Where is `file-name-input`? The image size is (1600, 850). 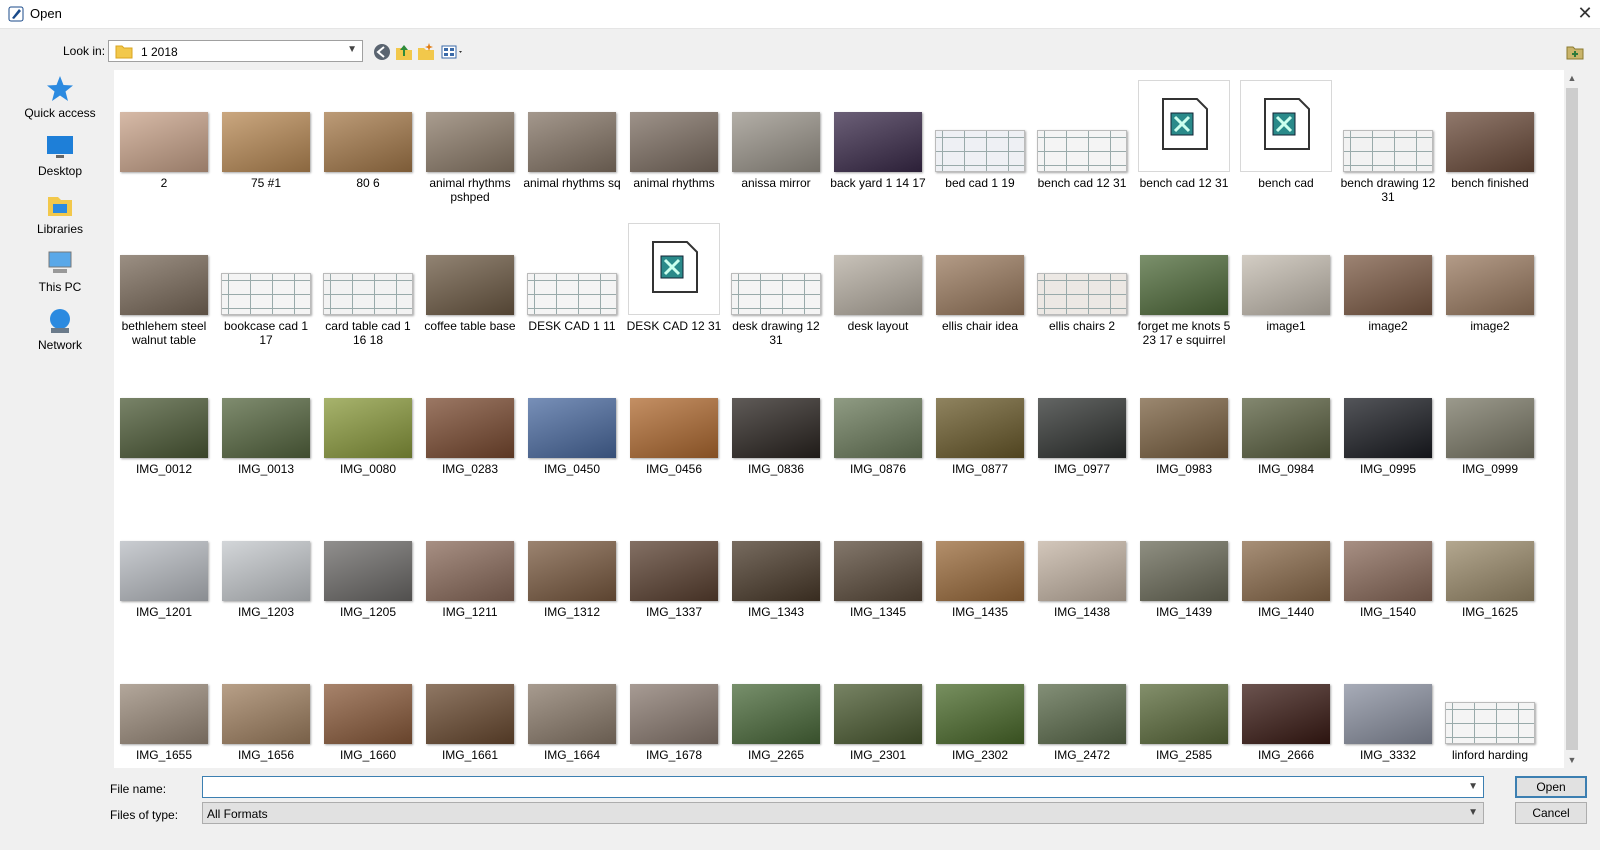
file-name-input is located at coordinates (829, 788).